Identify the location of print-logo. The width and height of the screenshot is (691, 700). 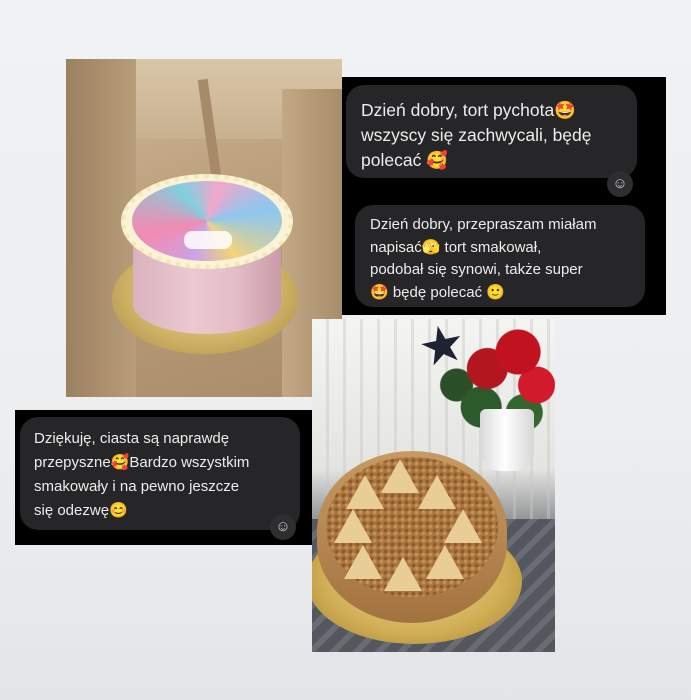
(208, 240).